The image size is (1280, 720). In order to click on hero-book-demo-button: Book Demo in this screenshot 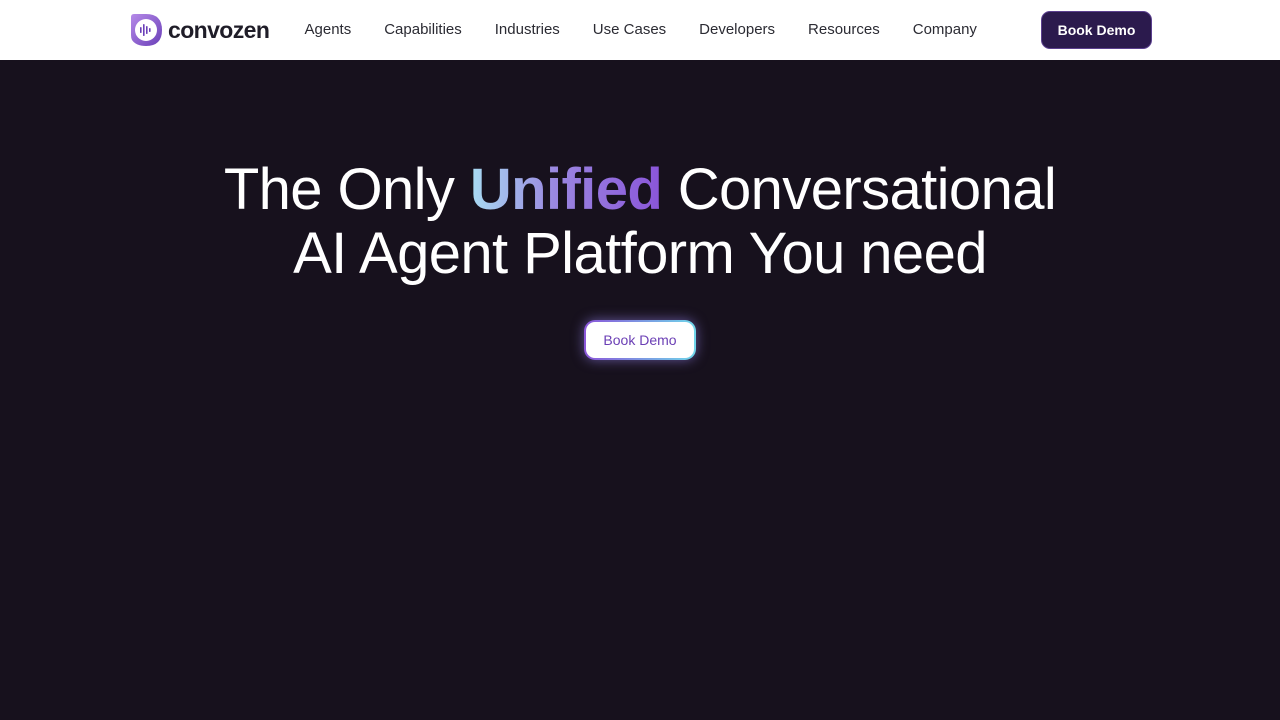, I will do `click(640, 340)`.